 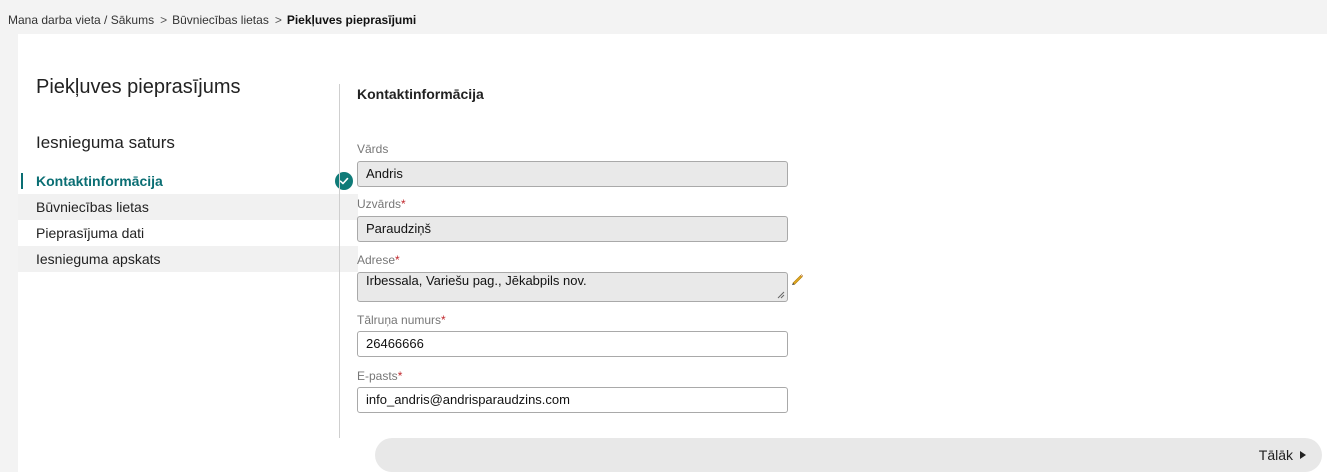 I want to click on adrese-value: Irbessala, Variešu pag., Jēkabpils nov., so click(x=476, y=280).